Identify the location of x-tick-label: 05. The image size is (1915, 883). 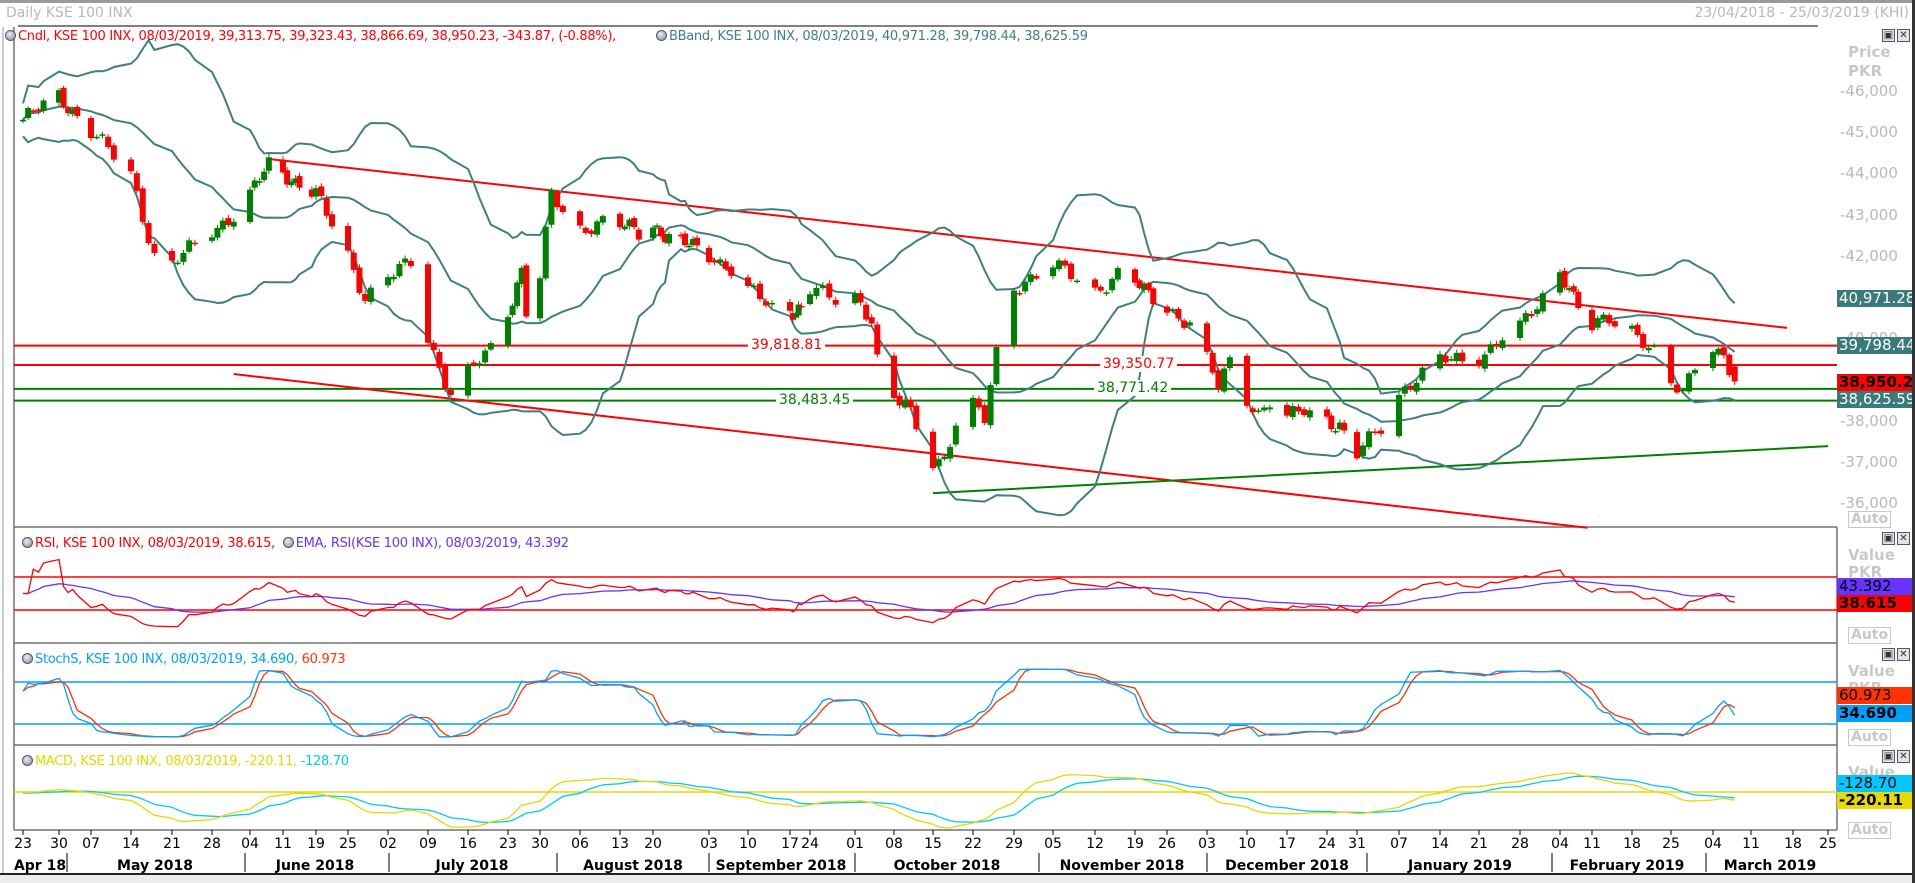
(1053, 844).